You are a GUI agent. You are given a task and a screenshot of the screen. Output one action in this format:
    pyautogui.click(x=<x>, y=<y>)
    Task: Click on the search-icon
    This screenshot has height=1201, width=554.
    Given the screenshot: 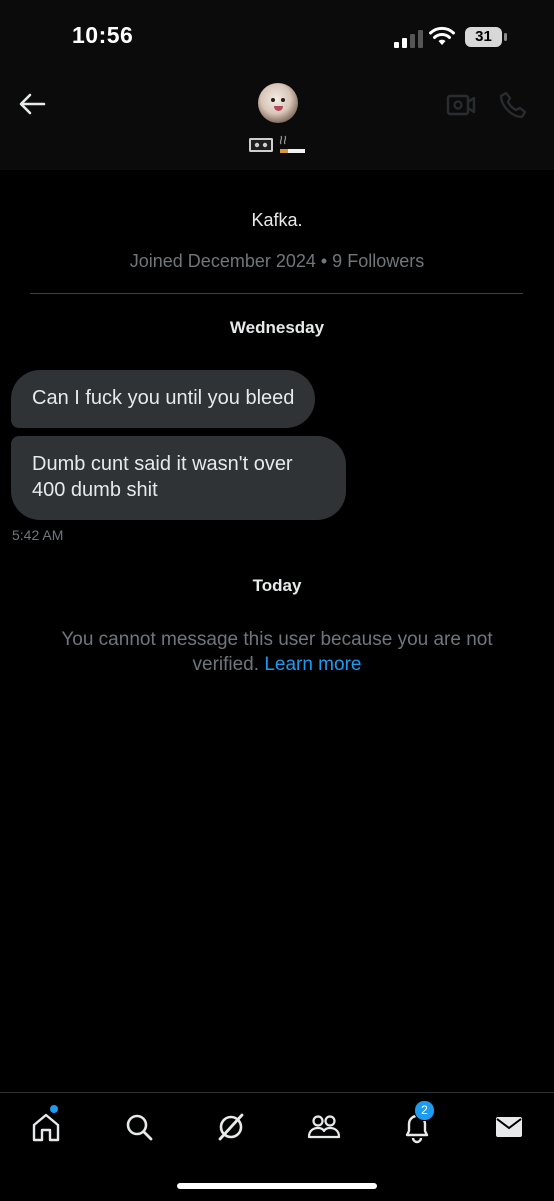 What is the action you would take?
    pyautogui.click(x=139, y=1127)
    